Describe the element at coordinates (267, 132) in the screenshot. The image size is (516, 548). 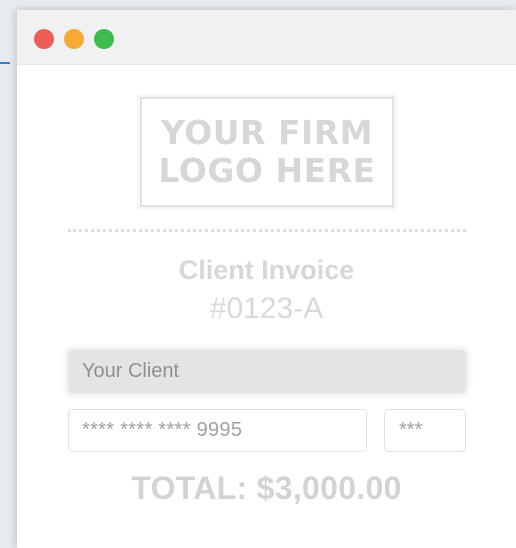
I see `logo-line-1: YOUR FIRM` at that location.